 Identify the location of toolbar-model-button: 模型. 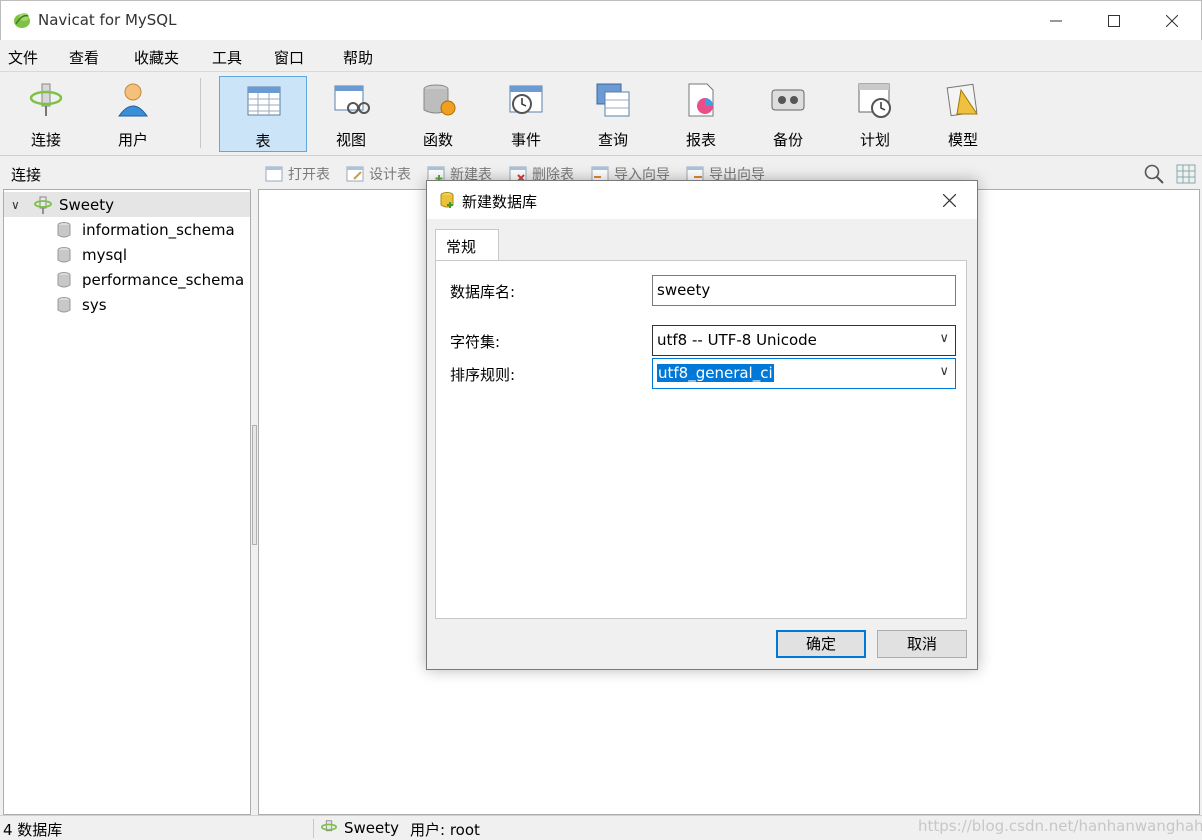
(963, 114).